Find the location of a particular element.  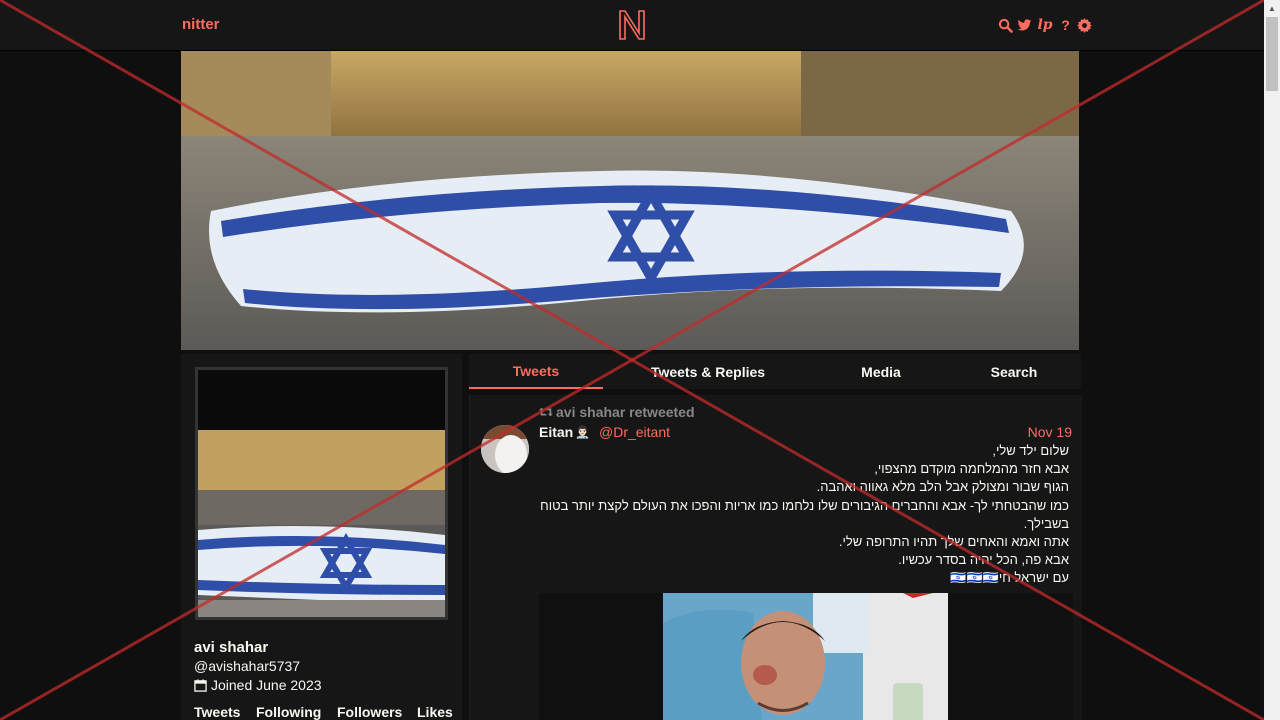

tweet-line: שלום ילד שלי, is located at coordinates (1030, 450).